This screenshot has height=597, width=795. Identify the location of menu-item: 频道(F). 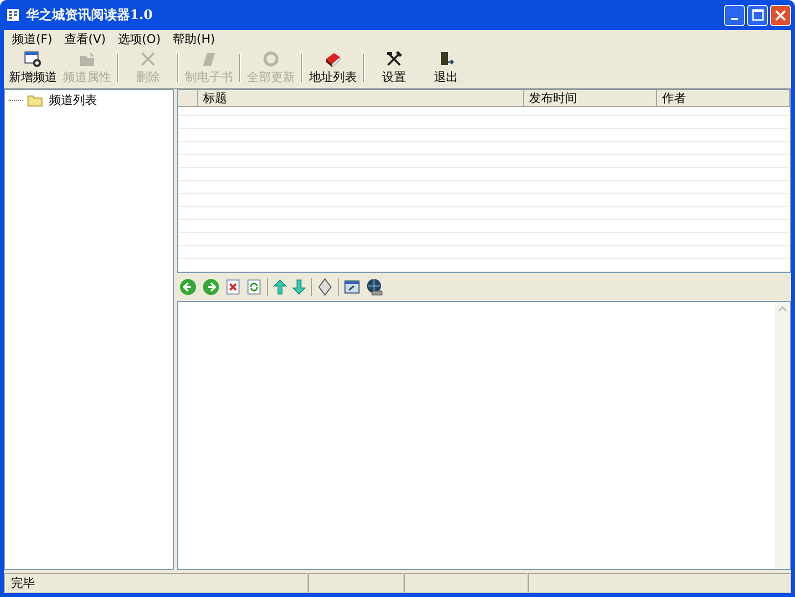
(32, 39).